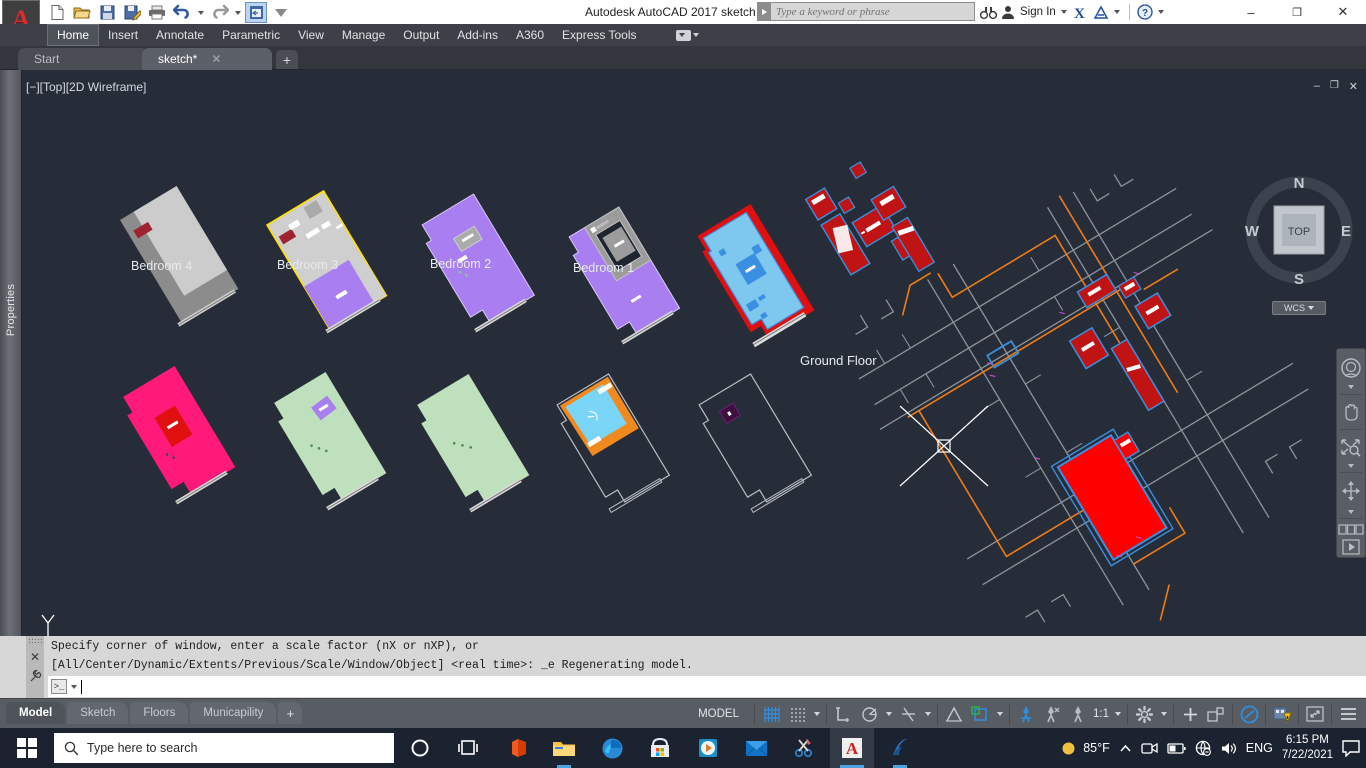 This screenshot has width=1366, height=768. What do you see at coordinates (1315, 714) in the screenshot?
I see `clean-screen-icon` at bounding box center [1315, 714].